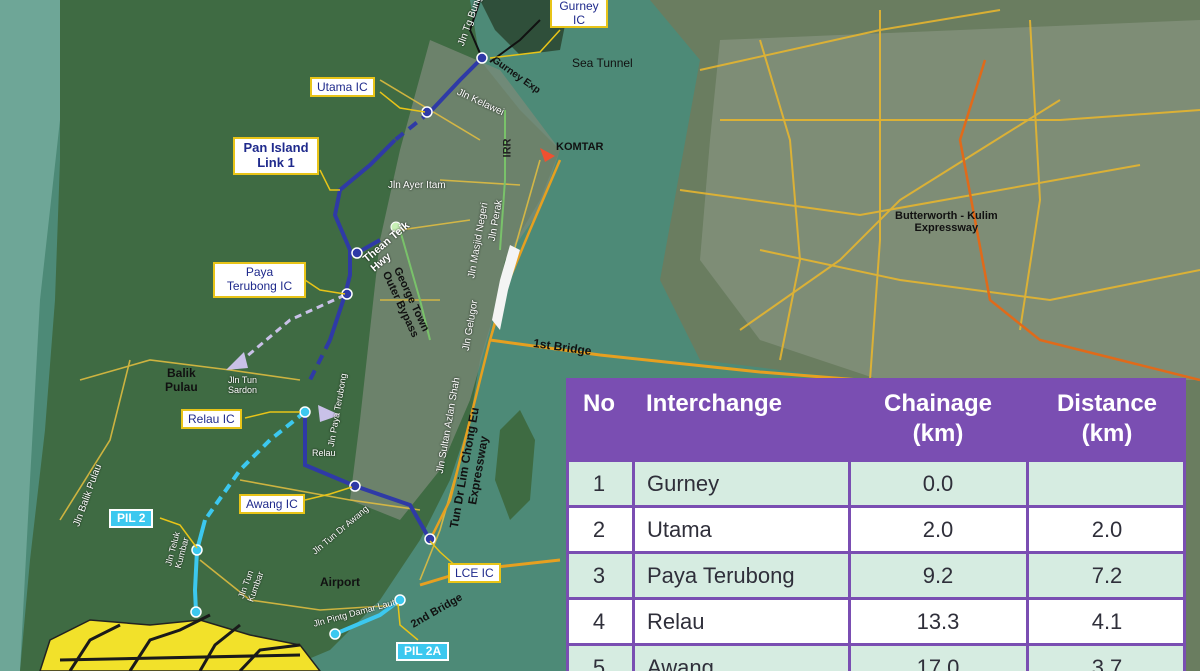 Image resolution: width=1200 pixels, height=671 pixels. I want to click on jln-tun-sardon-label: Jln Tun Sardon, so click(243, 385).